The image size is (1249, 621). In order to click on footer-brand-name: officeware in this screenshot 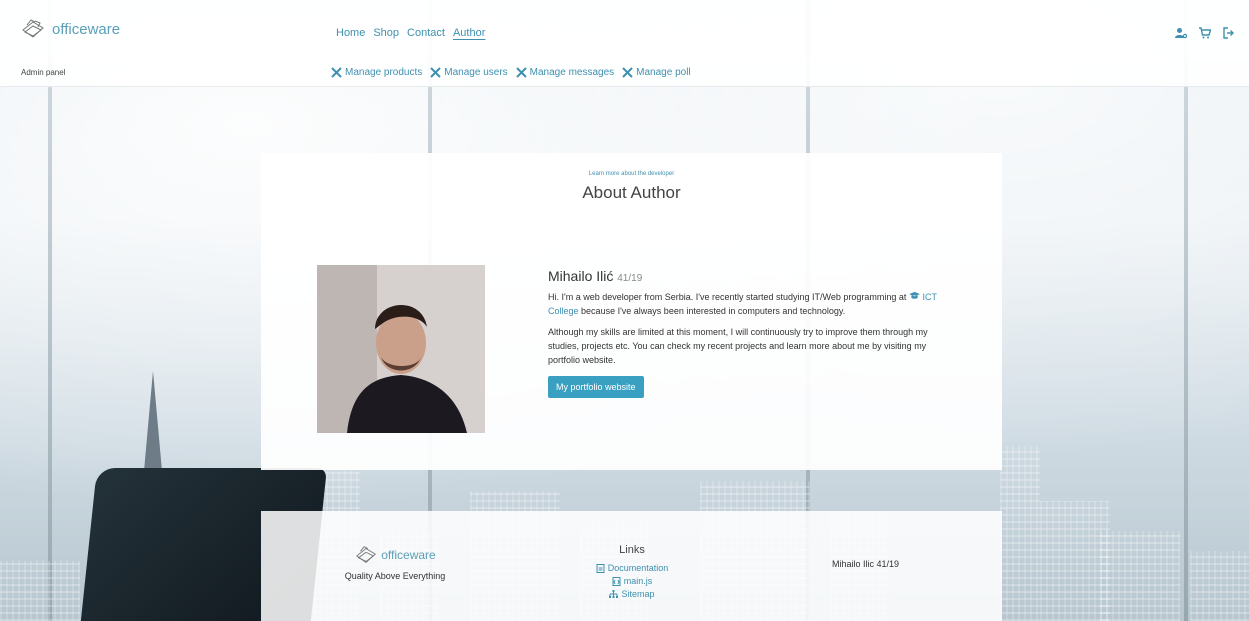, I will do `click(408, 555)`.